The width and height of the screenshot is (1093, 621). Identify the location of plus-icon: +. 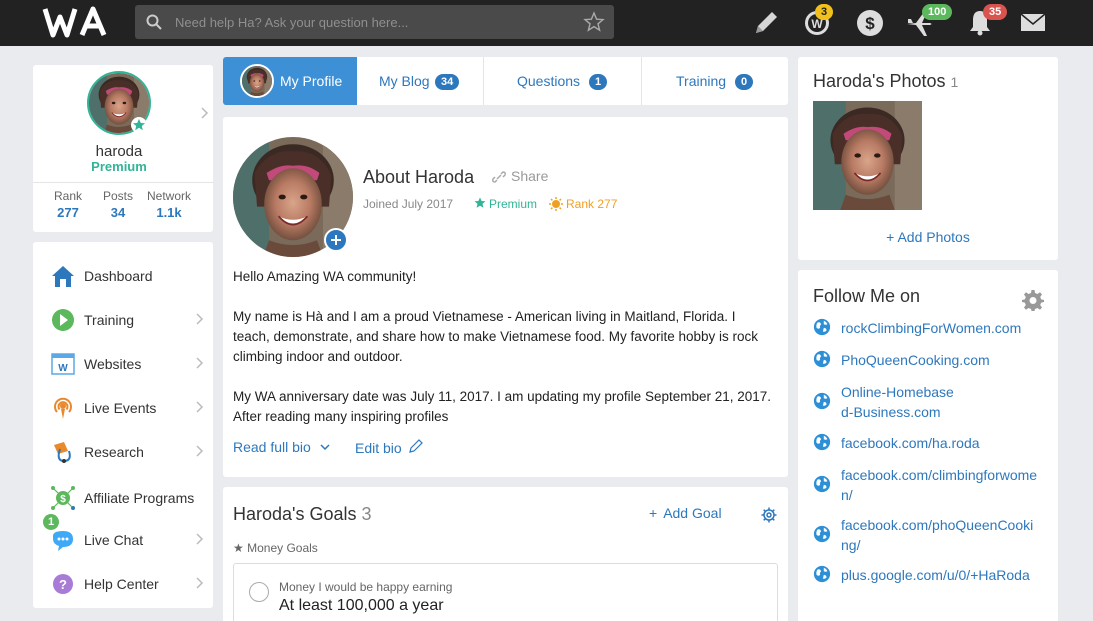
(653, 513).